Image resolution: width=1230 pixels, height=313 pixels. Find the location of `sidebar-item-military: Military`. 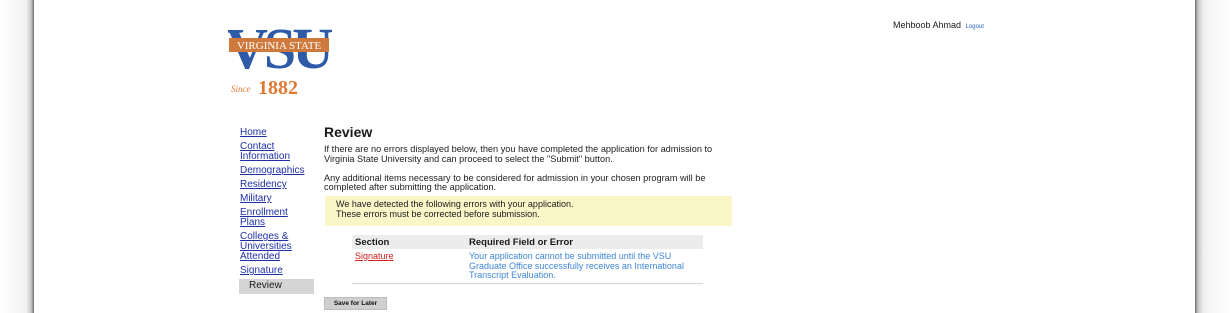

sidebar-item-military: Military is located at coordinates (277, 201).